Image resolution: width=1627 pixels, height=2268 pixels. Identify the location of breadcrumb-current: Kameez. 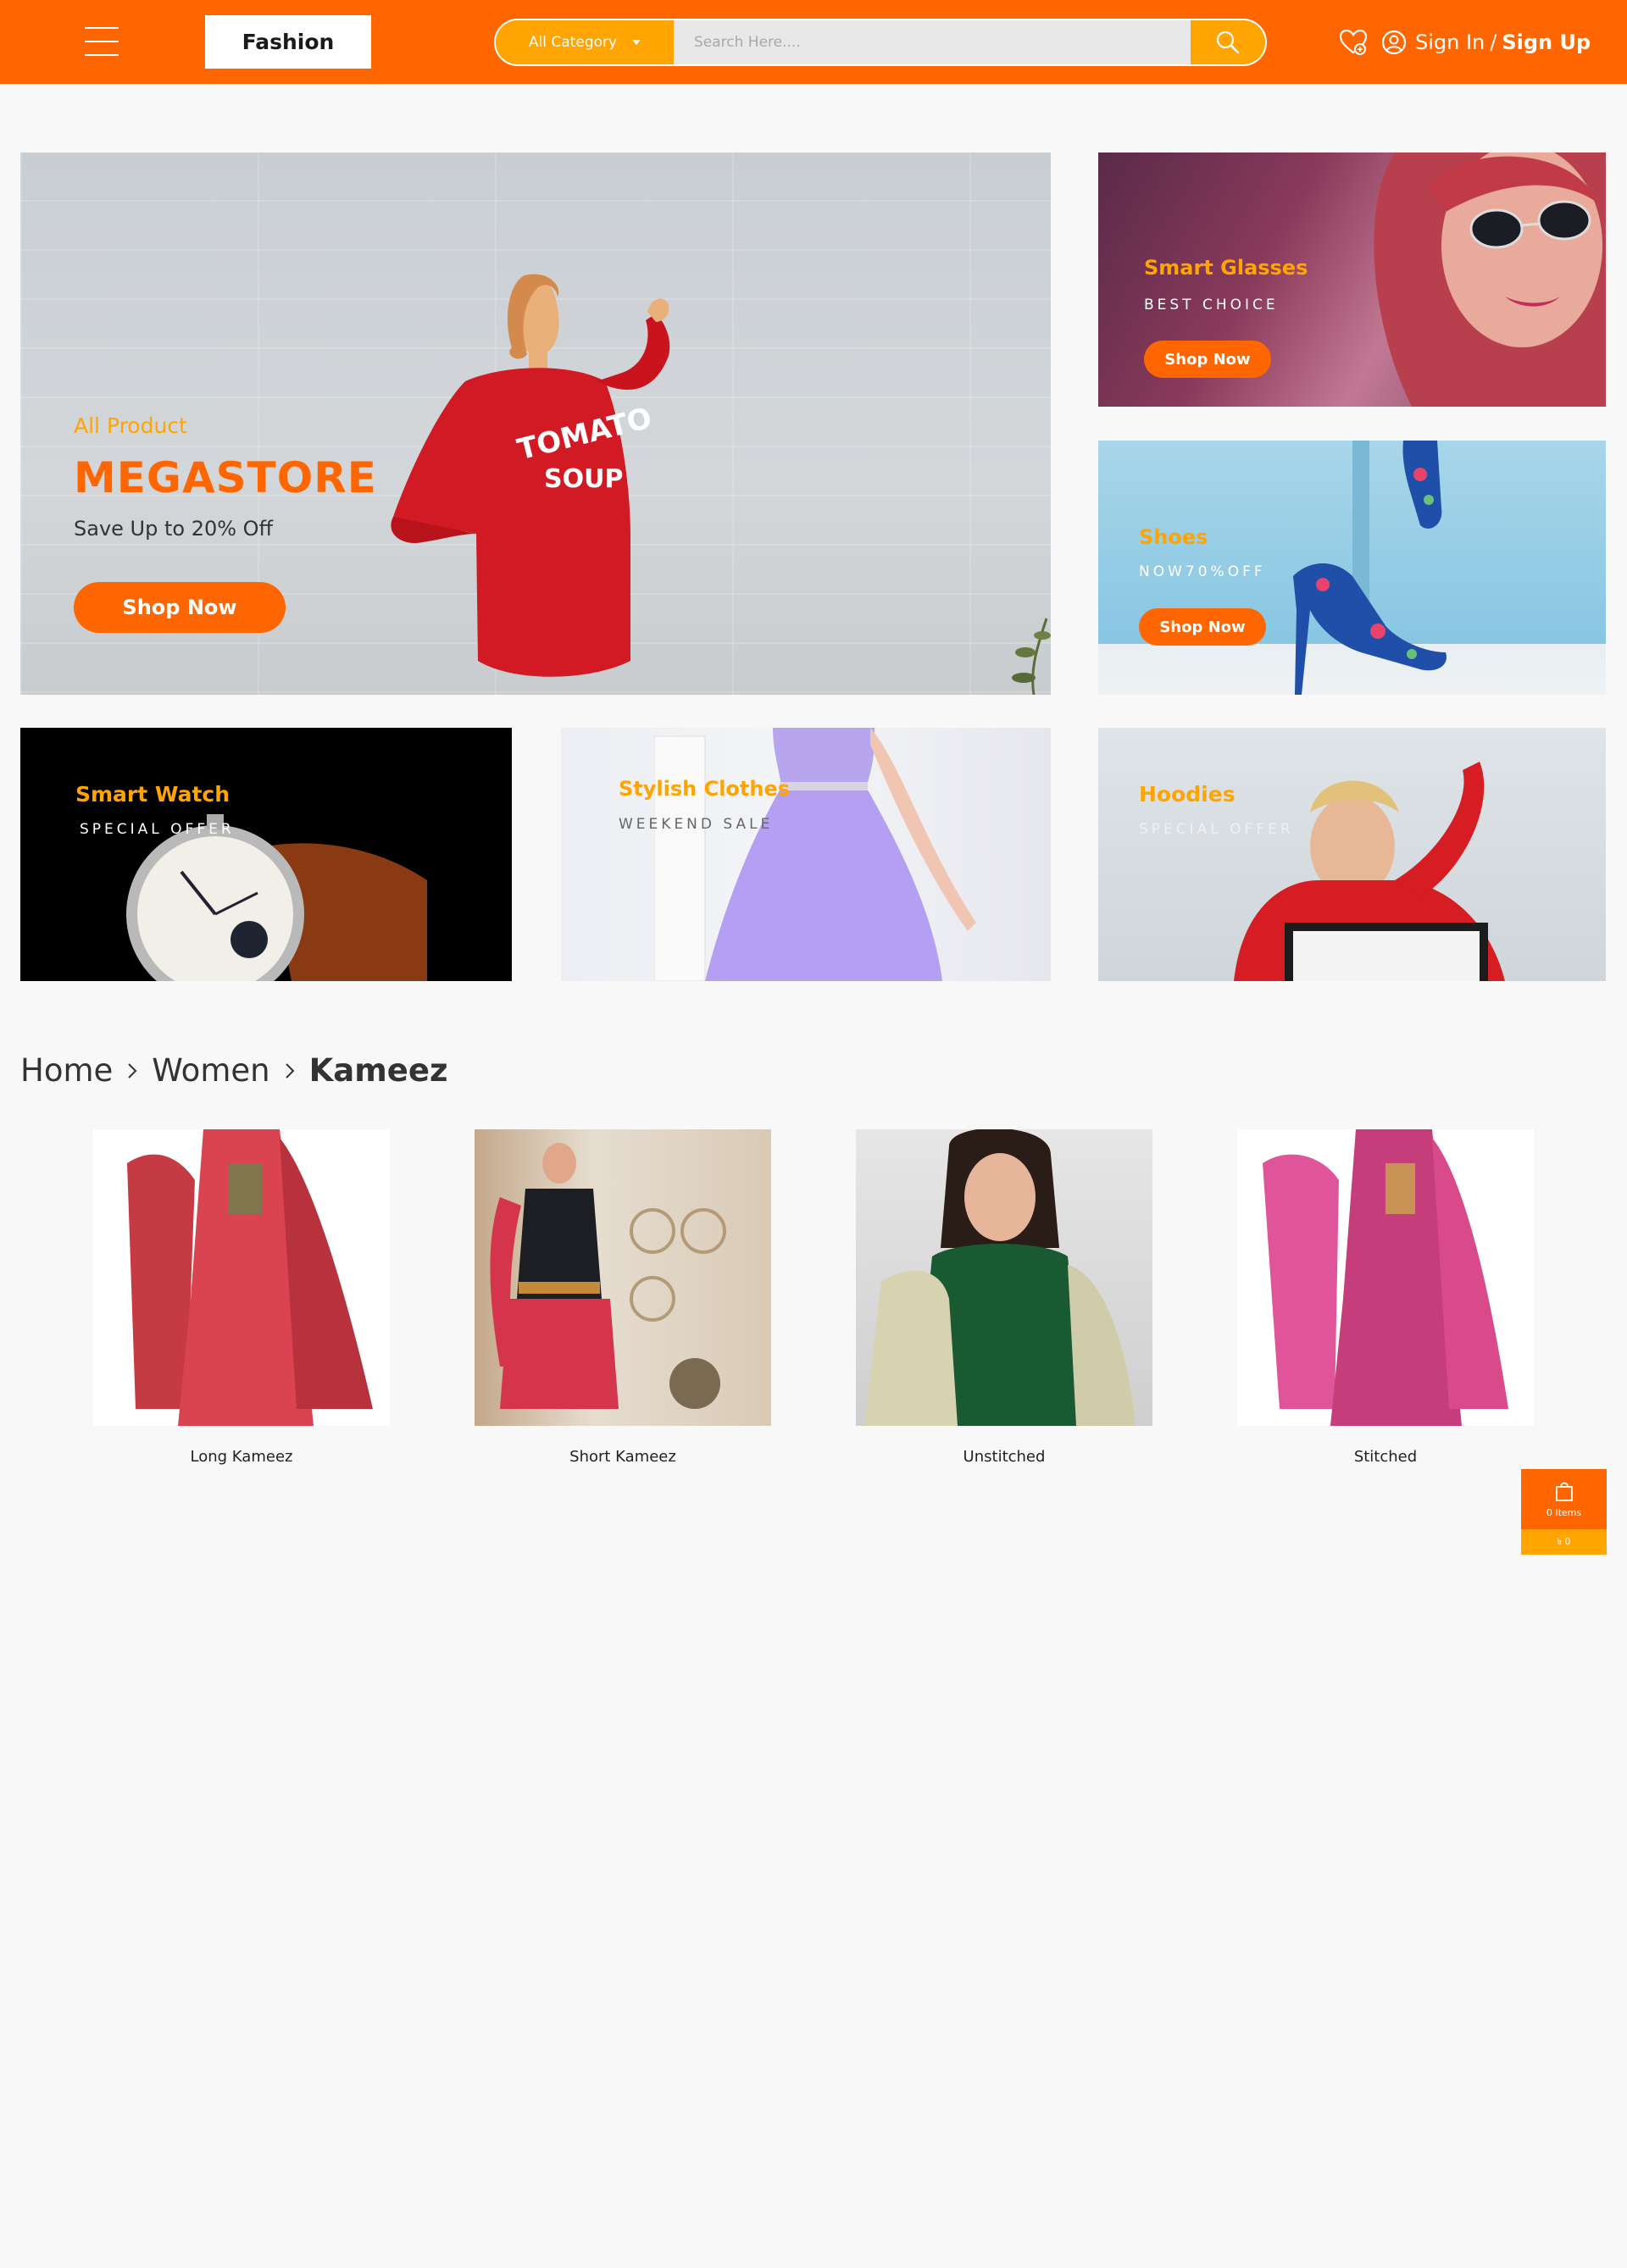
(378, 1070).